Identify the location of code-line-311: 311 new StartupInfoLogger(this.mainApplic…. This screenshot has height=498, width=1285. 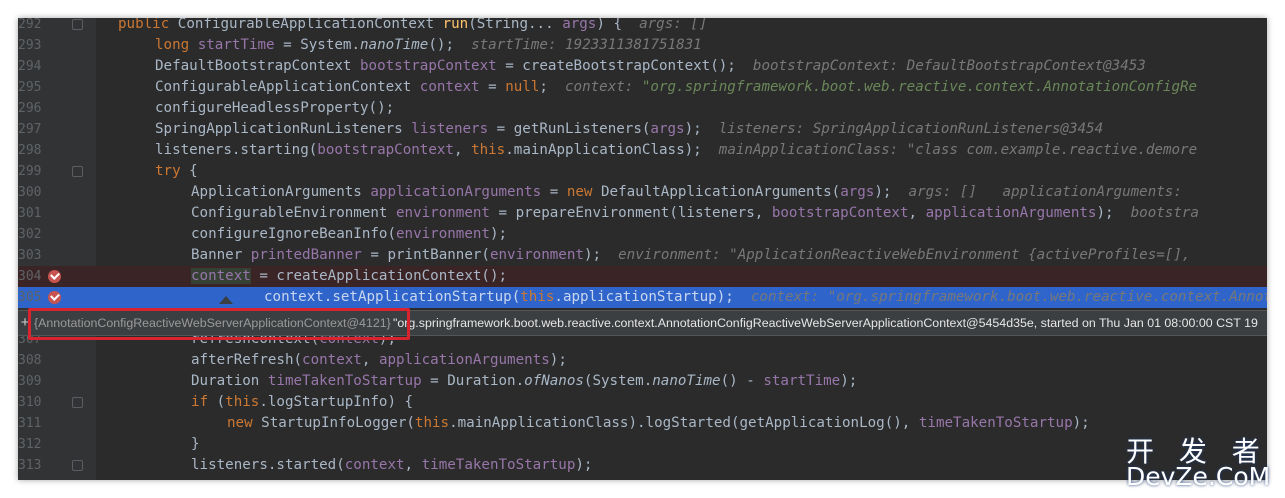
(642, 423).